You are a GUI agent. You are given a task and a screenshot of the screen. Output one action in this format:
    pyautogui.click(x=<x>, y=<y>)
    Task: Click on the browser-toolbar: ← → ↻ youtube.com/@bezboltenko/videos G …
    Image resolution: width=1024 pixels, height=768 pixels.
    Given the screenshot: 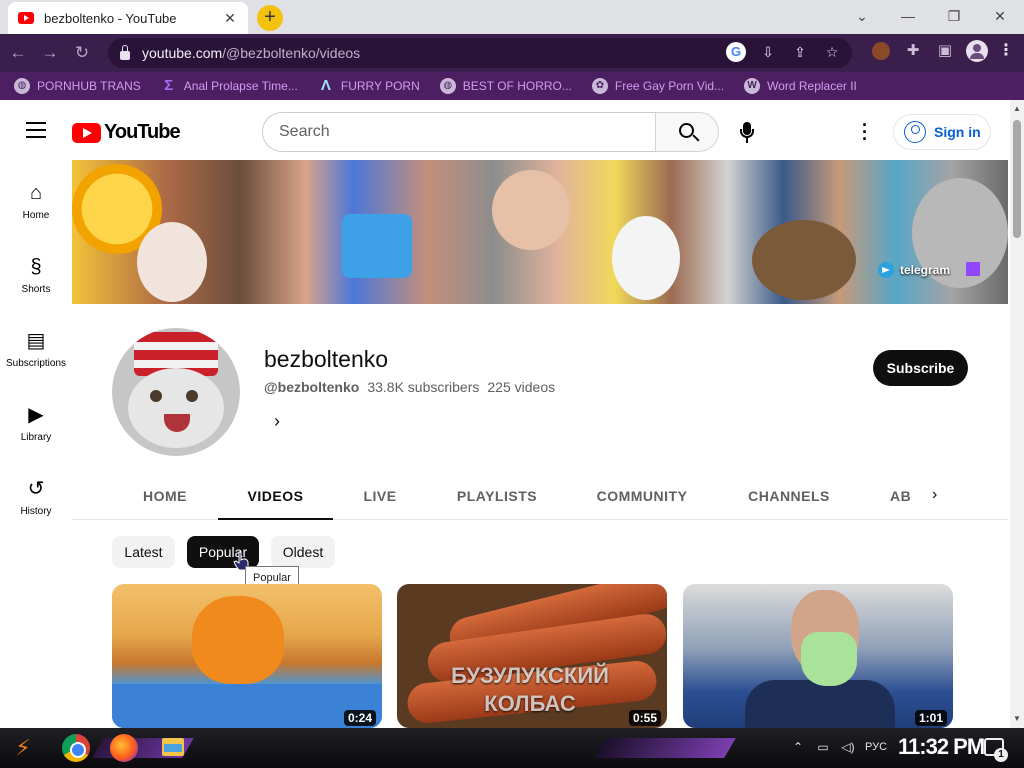 What is the action you would take?
    pyautogui.click(x=512, y=53)
    